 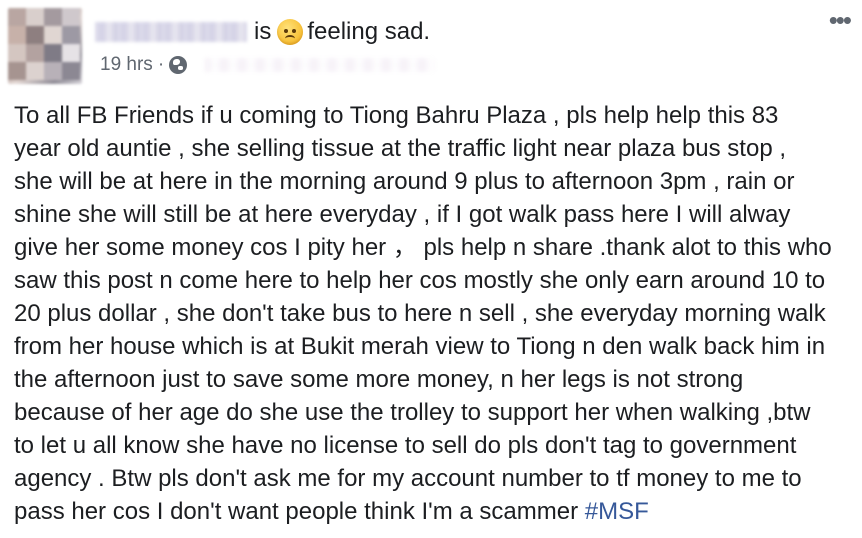 What do you see at coordinates (320, 65) in the screenshot?
I see `meta-redacted` at bounding box center [320, 65].